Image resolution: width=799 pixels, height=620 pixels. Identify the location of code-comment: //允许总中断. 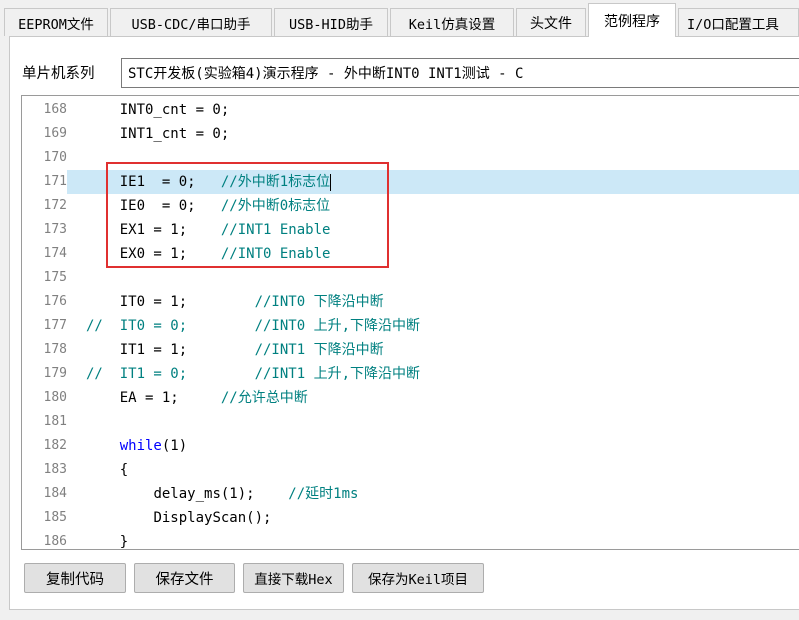
(264, 398).